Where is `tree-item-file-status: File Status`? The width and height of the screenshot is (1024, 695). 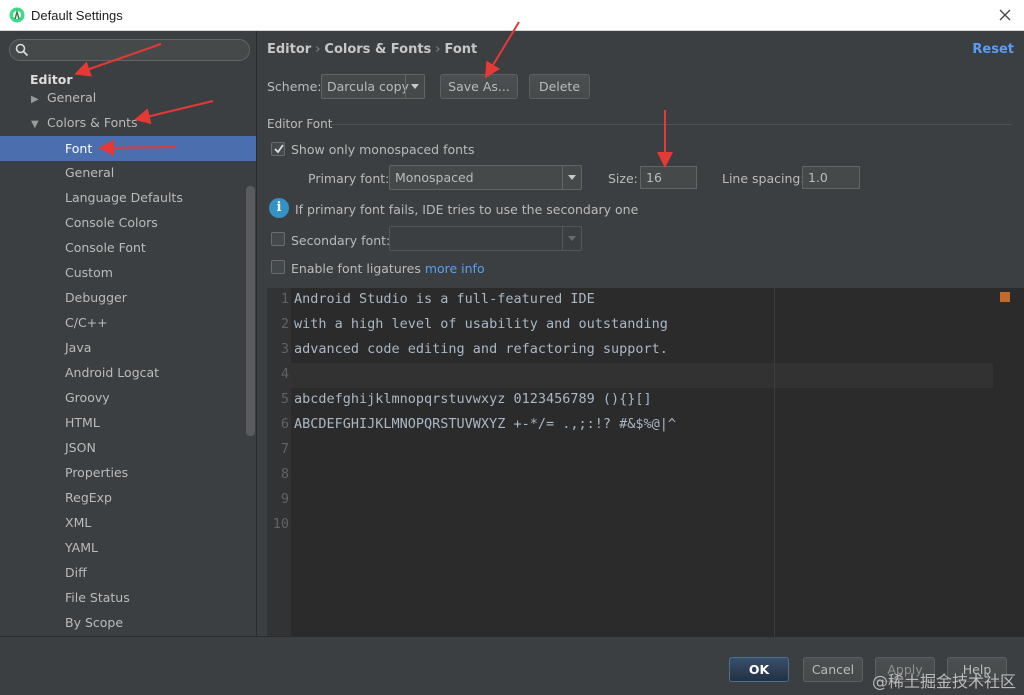
tree-item-file-status: File Status is located at coordinates (97, 597).